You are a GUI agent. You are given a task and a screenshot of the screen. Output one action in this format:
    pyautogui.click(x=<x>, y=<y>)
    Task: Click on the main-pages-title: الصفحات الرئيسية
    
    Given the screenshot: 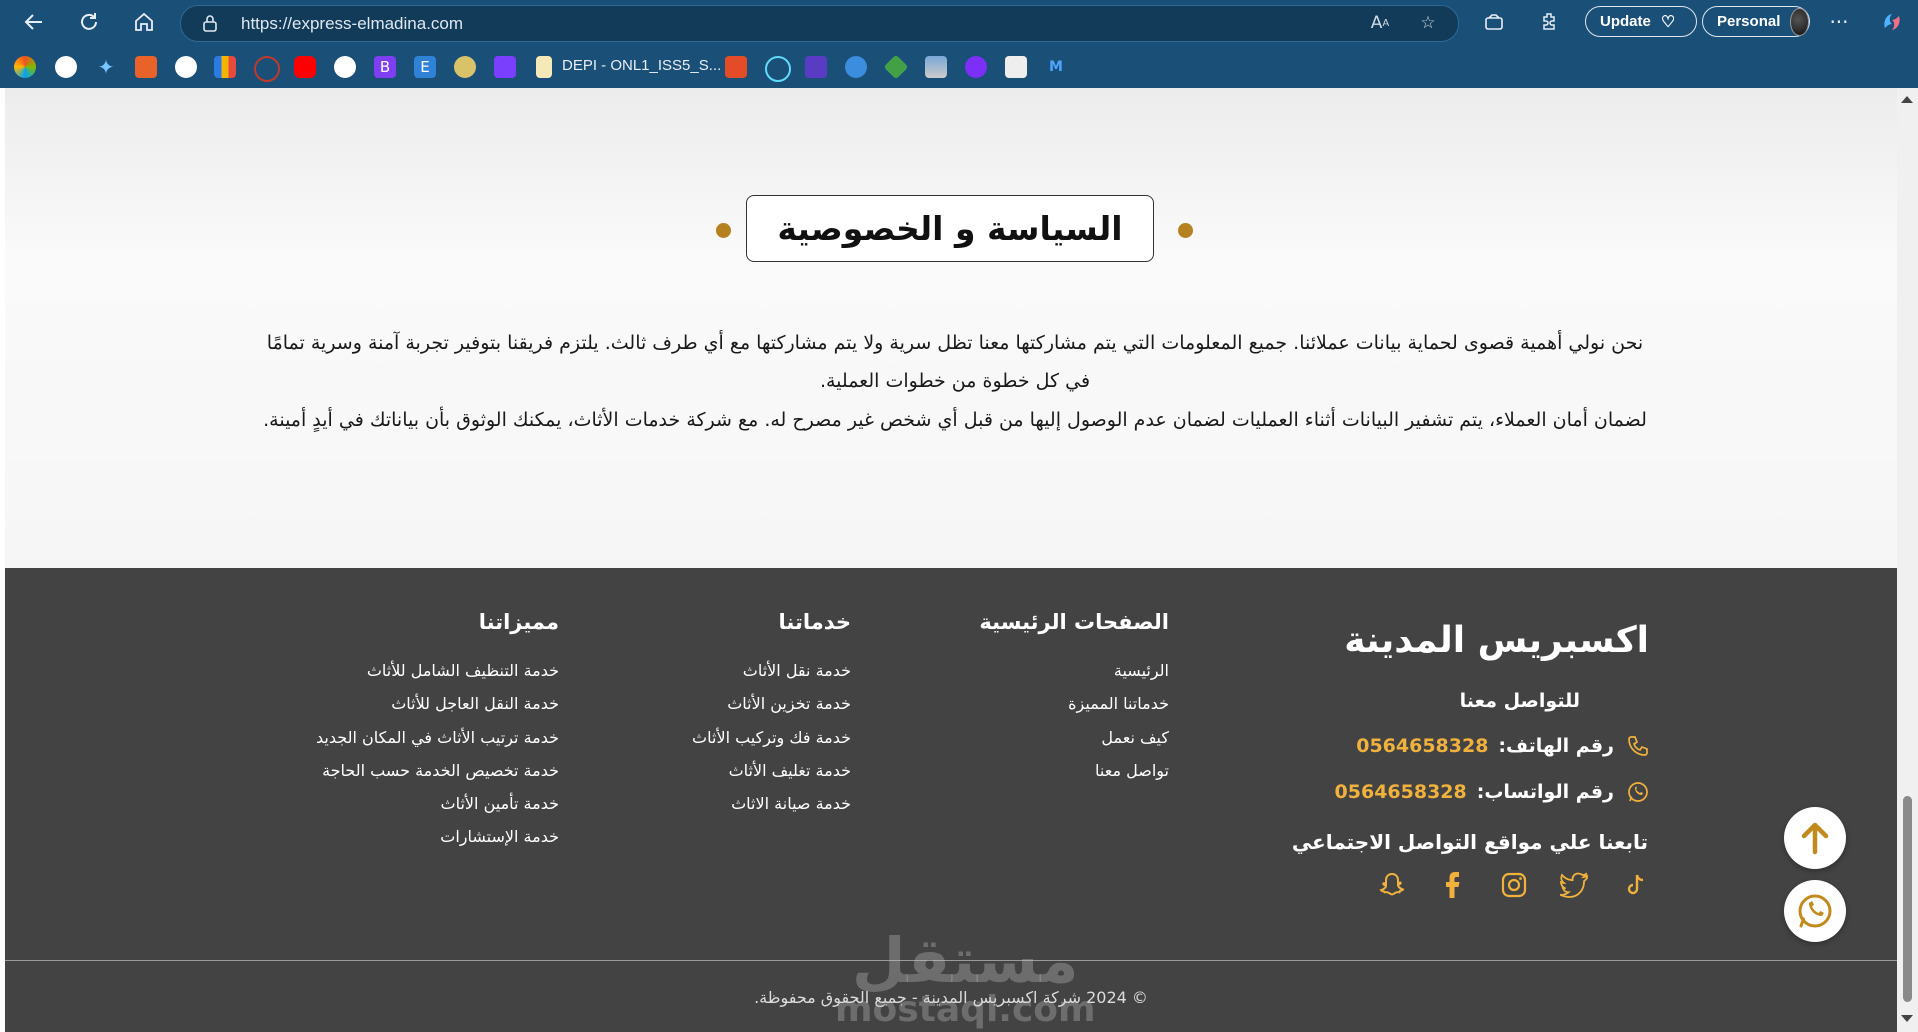 What is the action you would take?
    pyautogui.click(x=1074, y=622)
    